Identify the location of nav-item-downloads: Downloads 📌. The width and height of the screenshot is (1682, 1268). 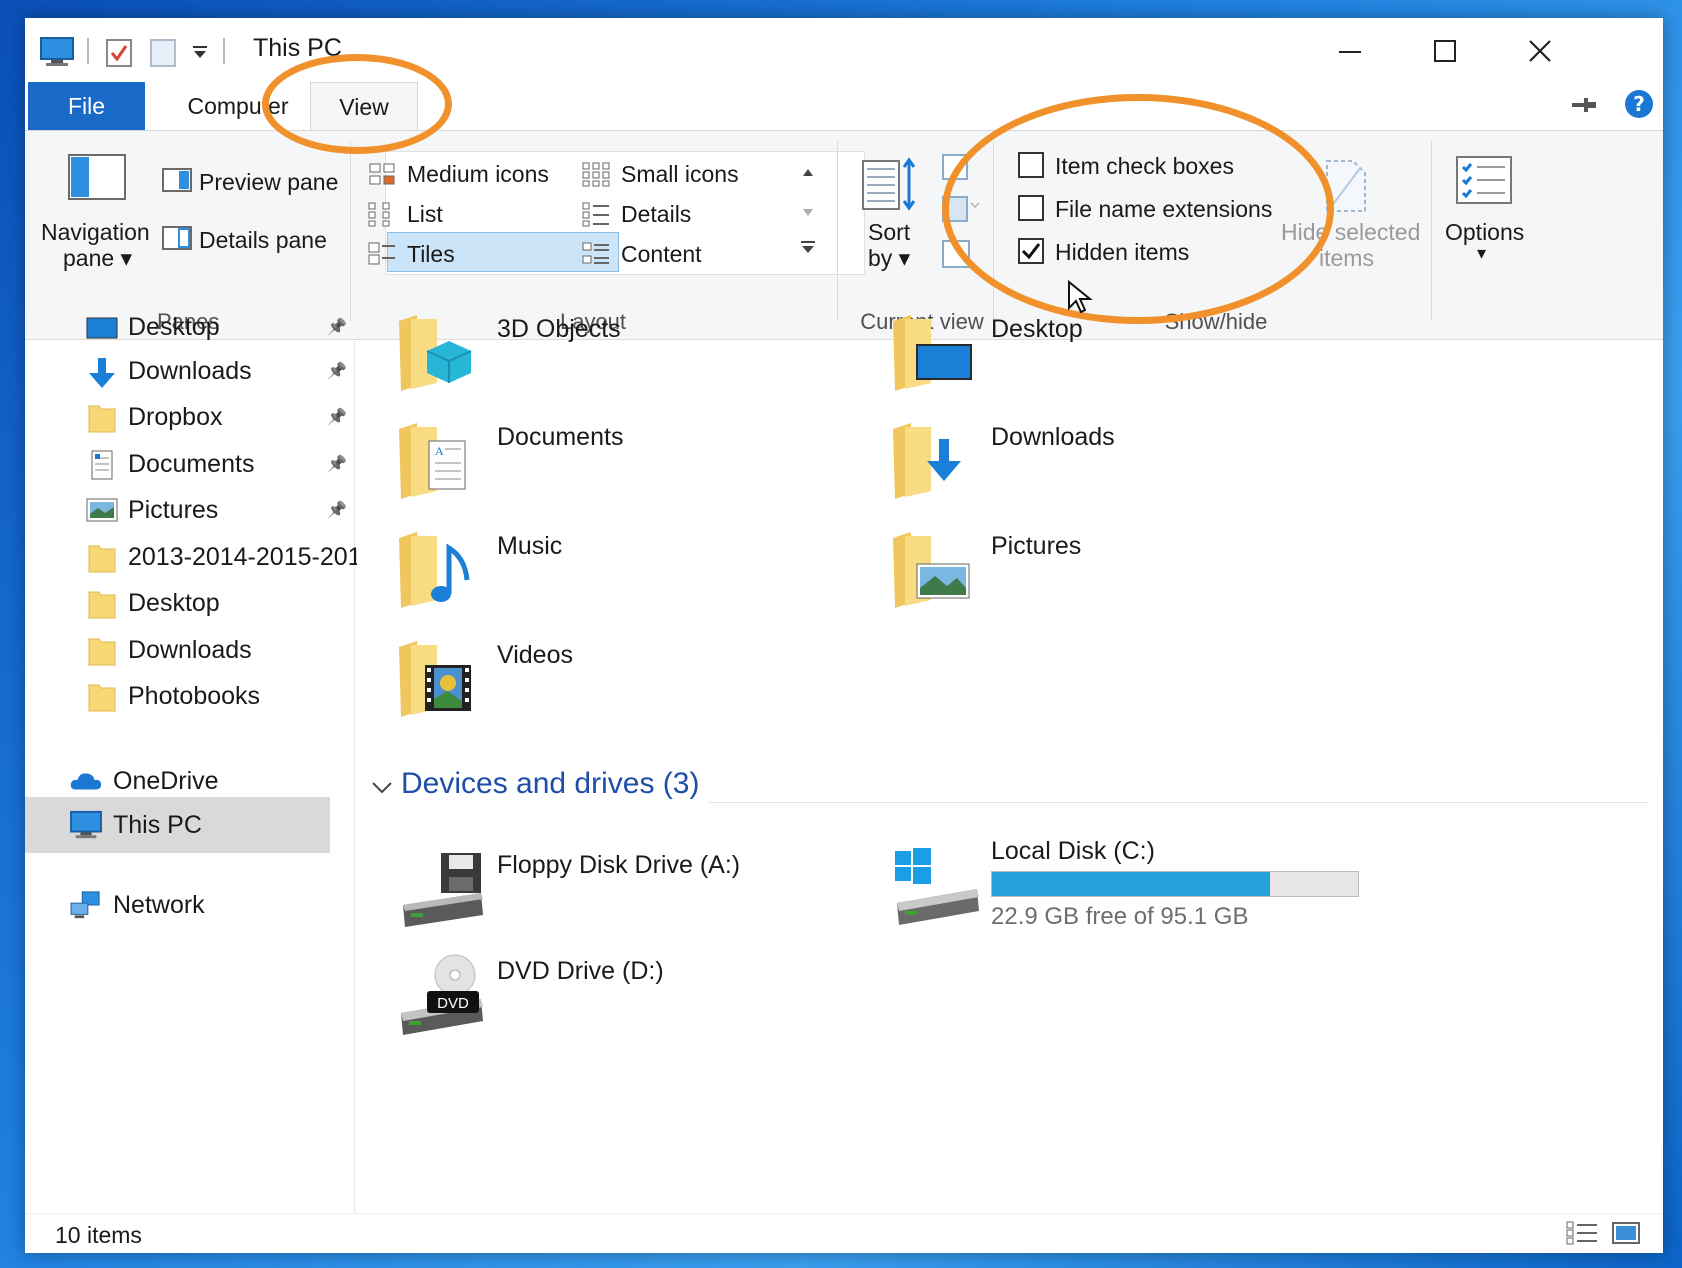
(190, 371).